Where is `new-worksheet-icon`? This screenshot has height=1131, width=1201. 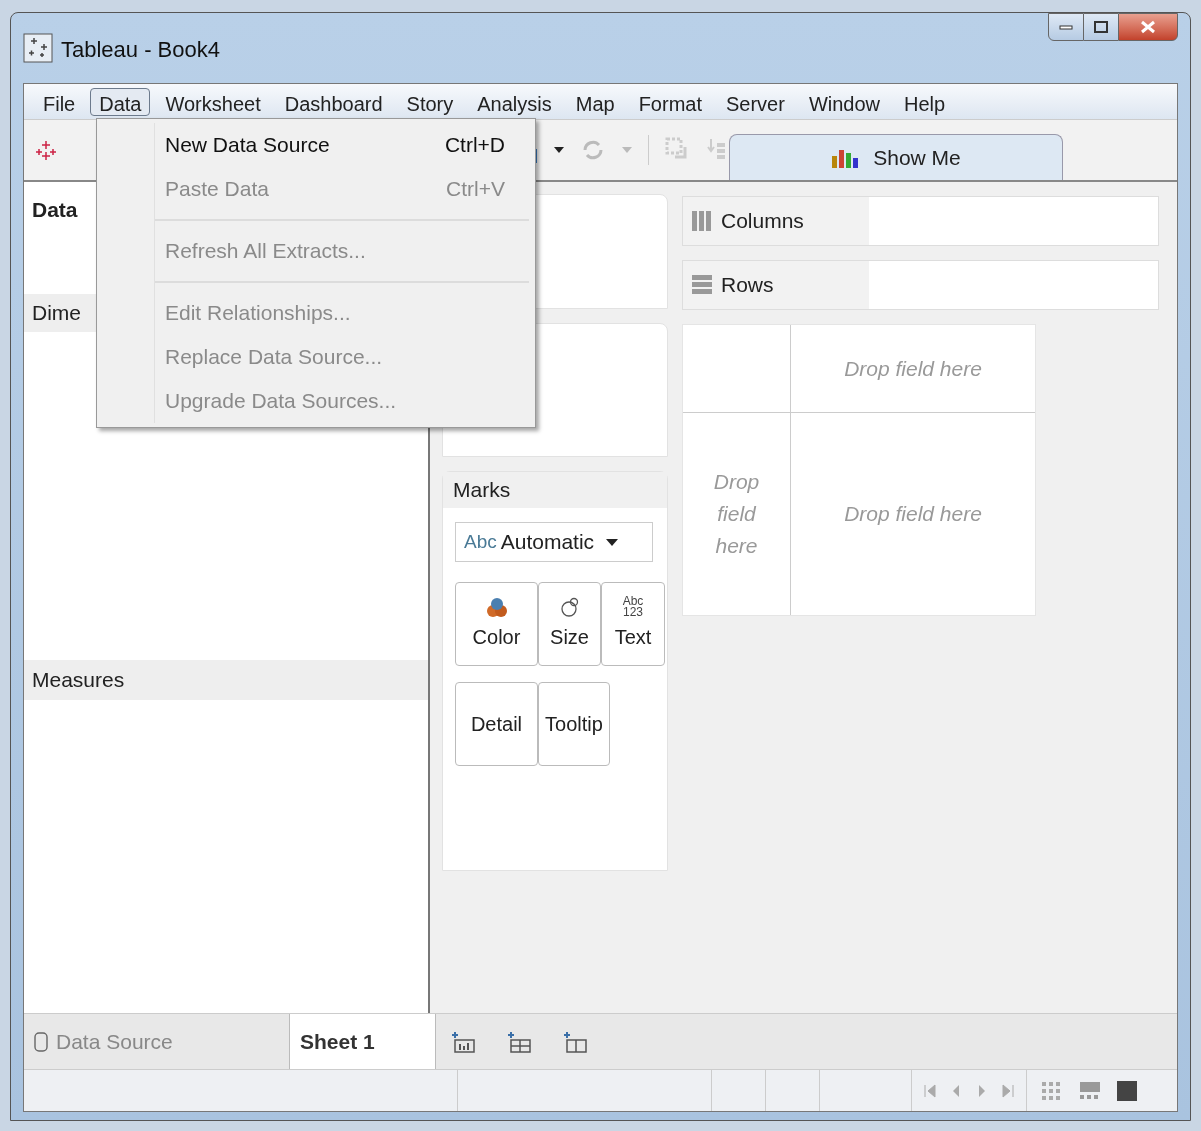 new-worksheet-icon is located at coordinates (464, 1041).